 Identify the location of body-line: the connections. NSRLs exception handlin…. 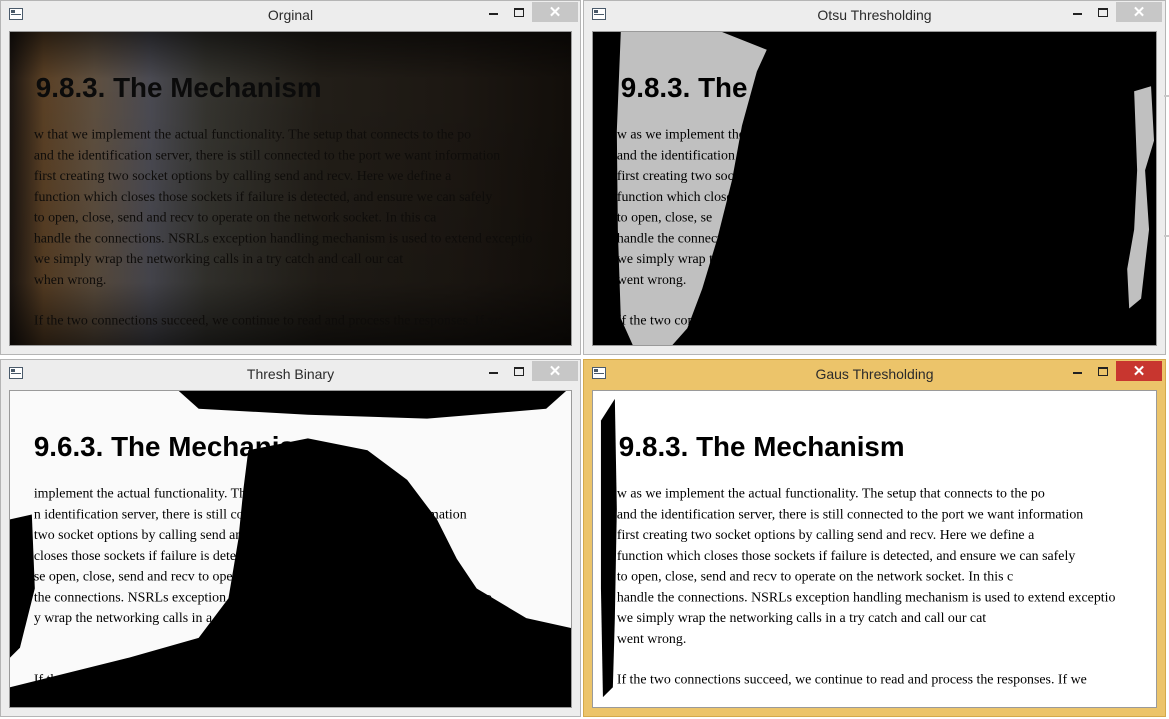
(263, 596).